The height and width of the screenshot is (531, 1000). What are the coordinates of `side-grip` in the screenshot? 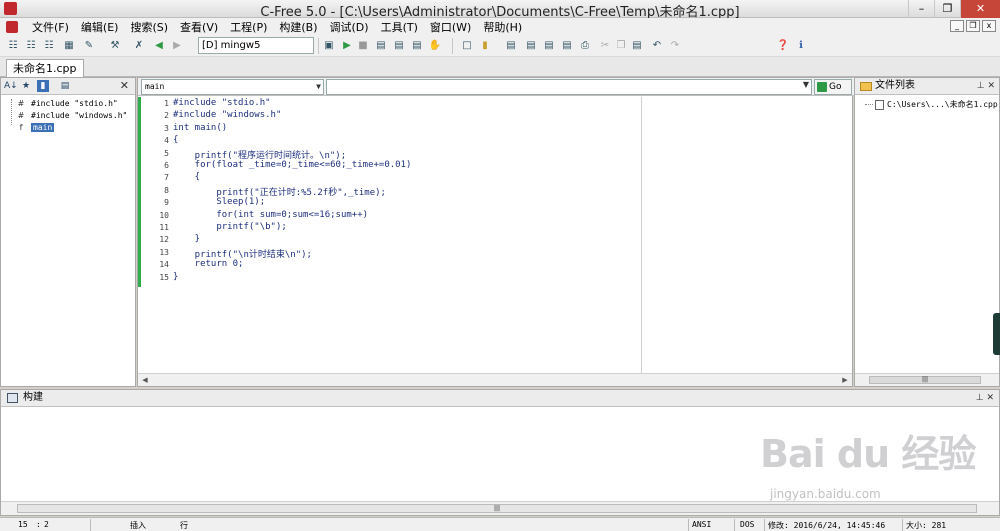 It's located at (996, 334).